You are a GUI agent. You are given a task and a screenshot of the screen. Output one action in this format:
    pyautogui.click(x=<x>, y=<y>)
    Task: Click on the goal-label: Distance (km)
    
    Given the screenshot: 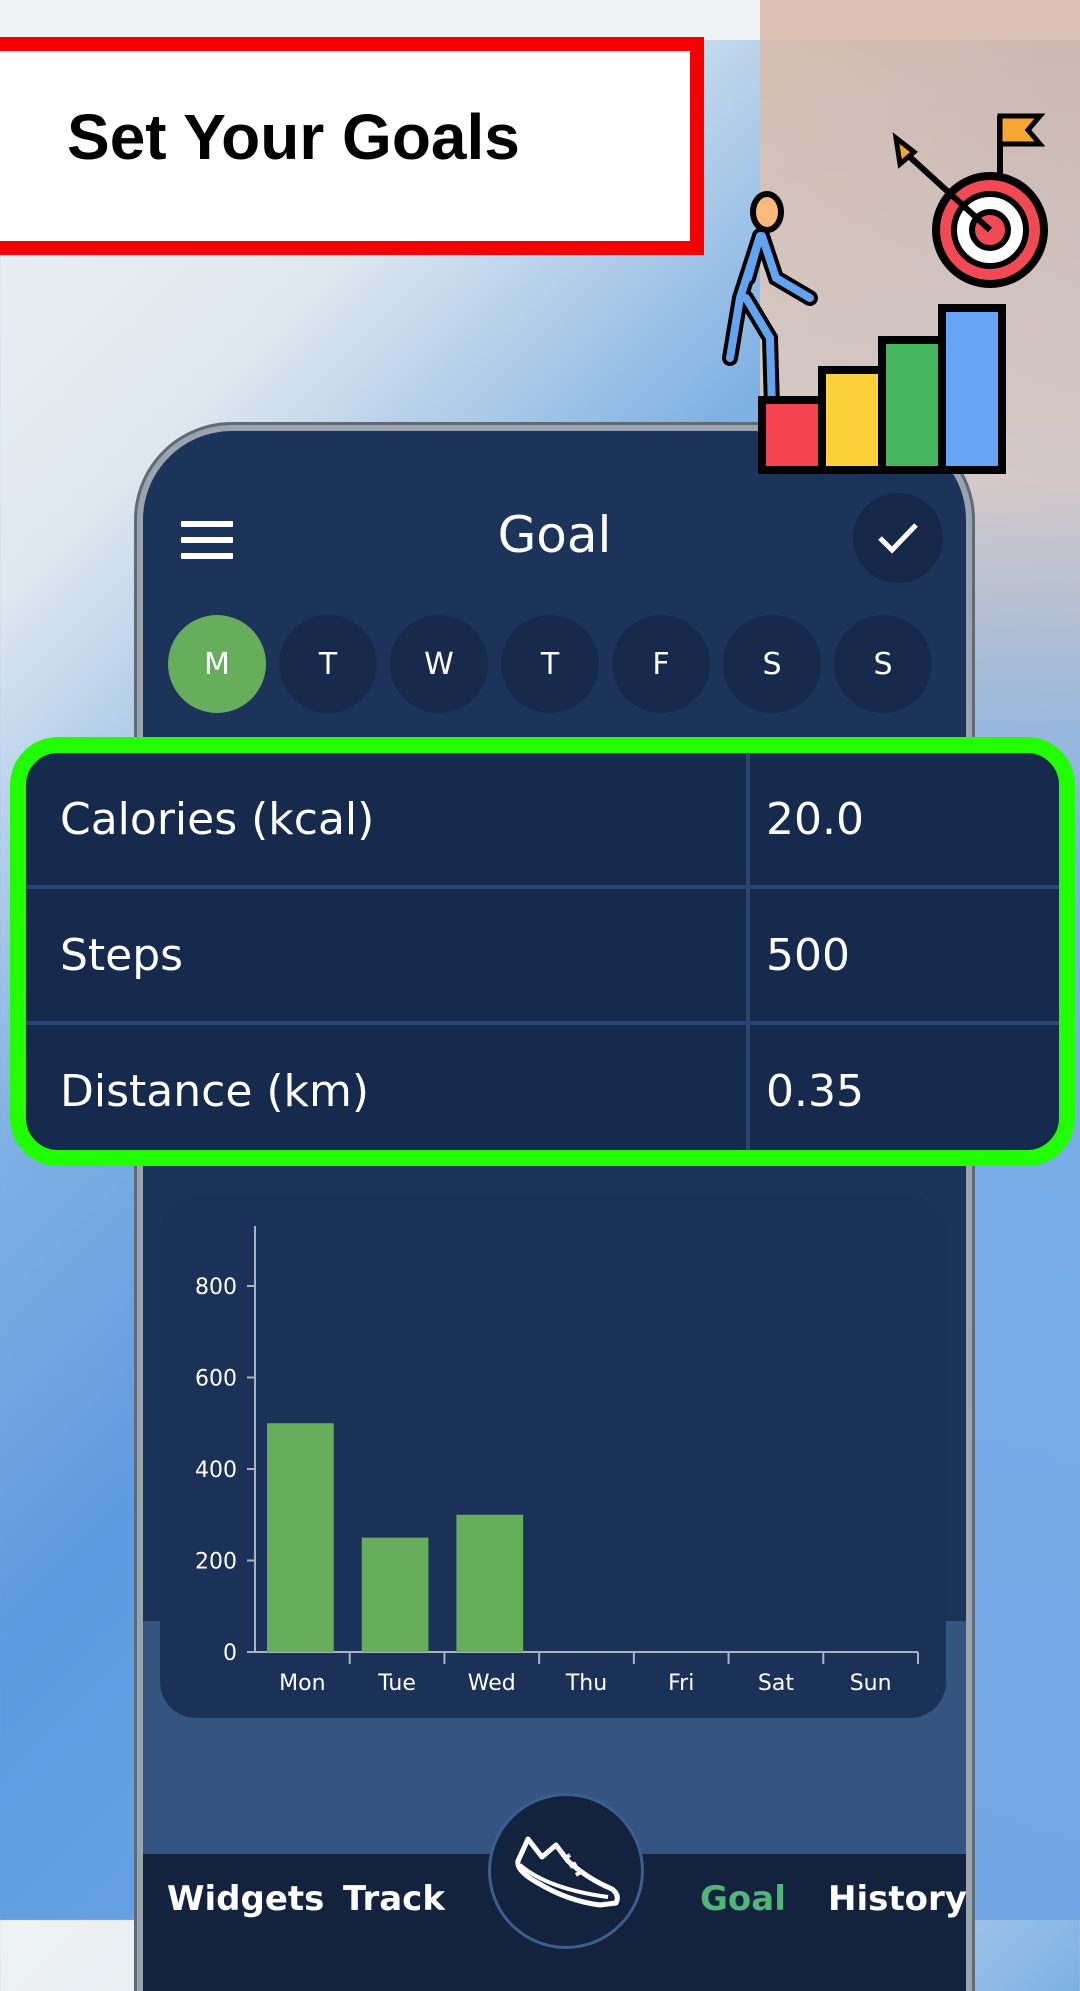 What is the action you would take?
    pyautogui.click(x=215, y=1091)
    